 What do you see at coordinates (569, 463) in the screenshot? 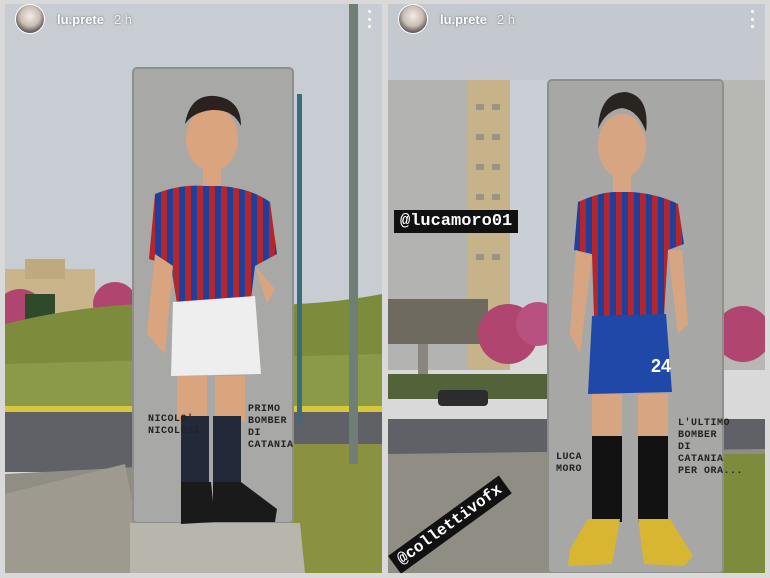
I see `right-caption-player-name: LUCA MORO` at bounding box center [569, 463].